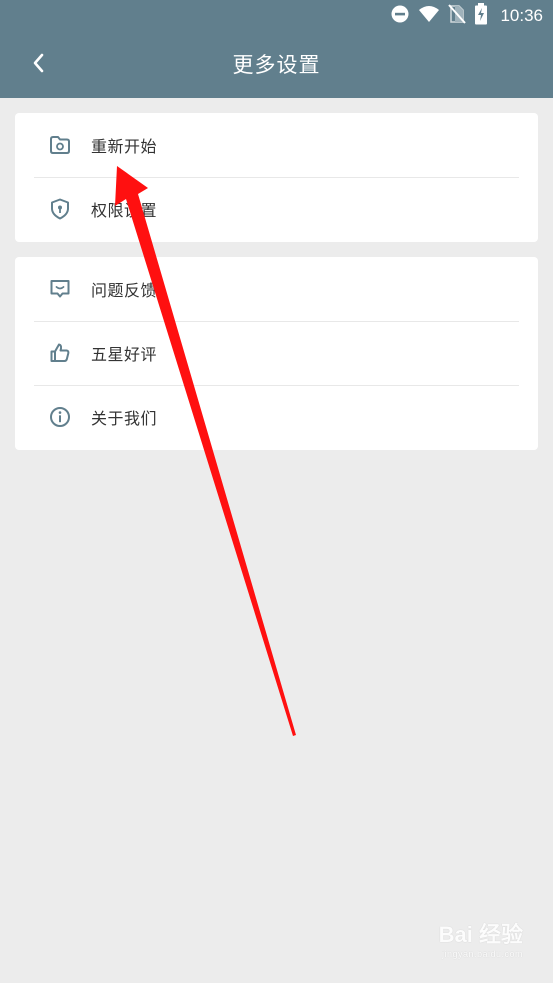 This screenshot has height=983, width=553. What do you see at coordinates (276, 145) in the screenshot?
I see `menu-item-restart: 重新开始` at bounding box center [276, 145].